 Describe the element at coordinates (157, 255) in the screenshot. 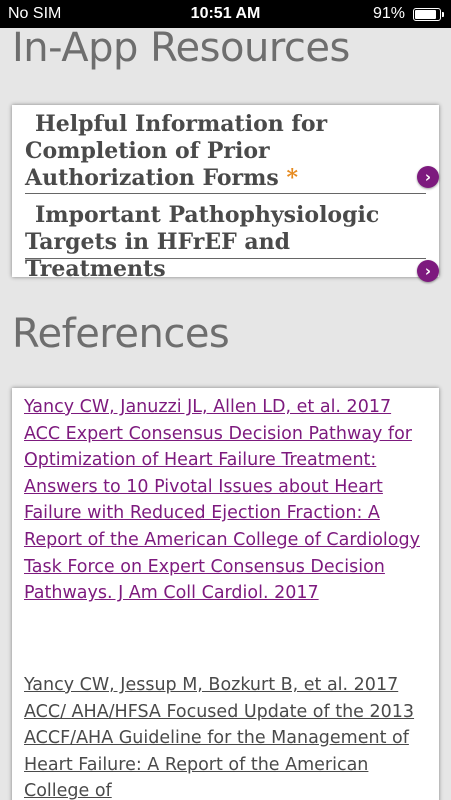

I see `resource-line: Targets in HFrEF and Treatments` at that location.